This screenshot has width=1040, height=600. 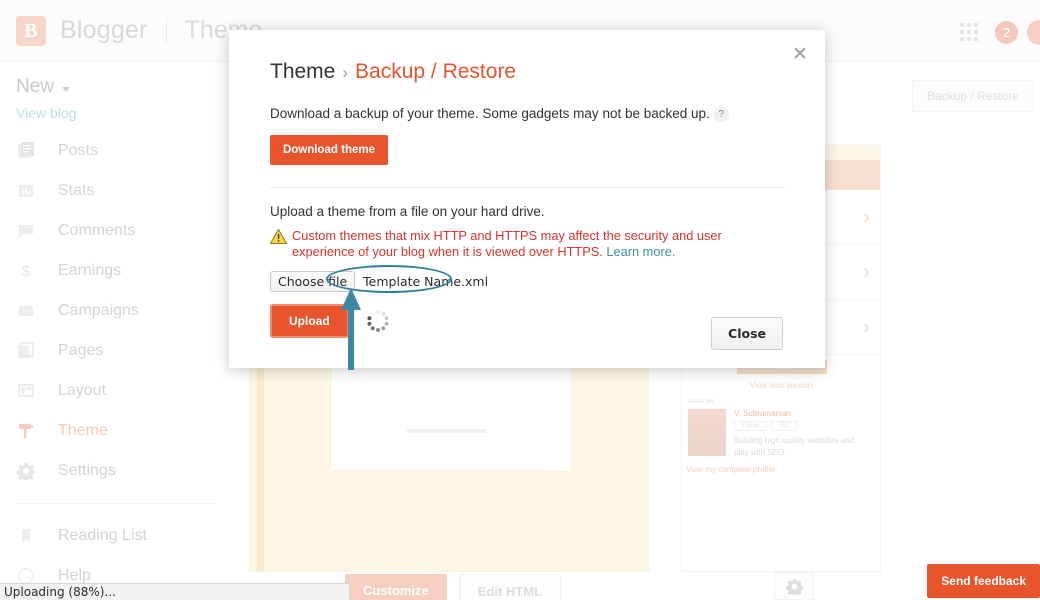 I want to click on gear-icon, so click(x=794, y=586).